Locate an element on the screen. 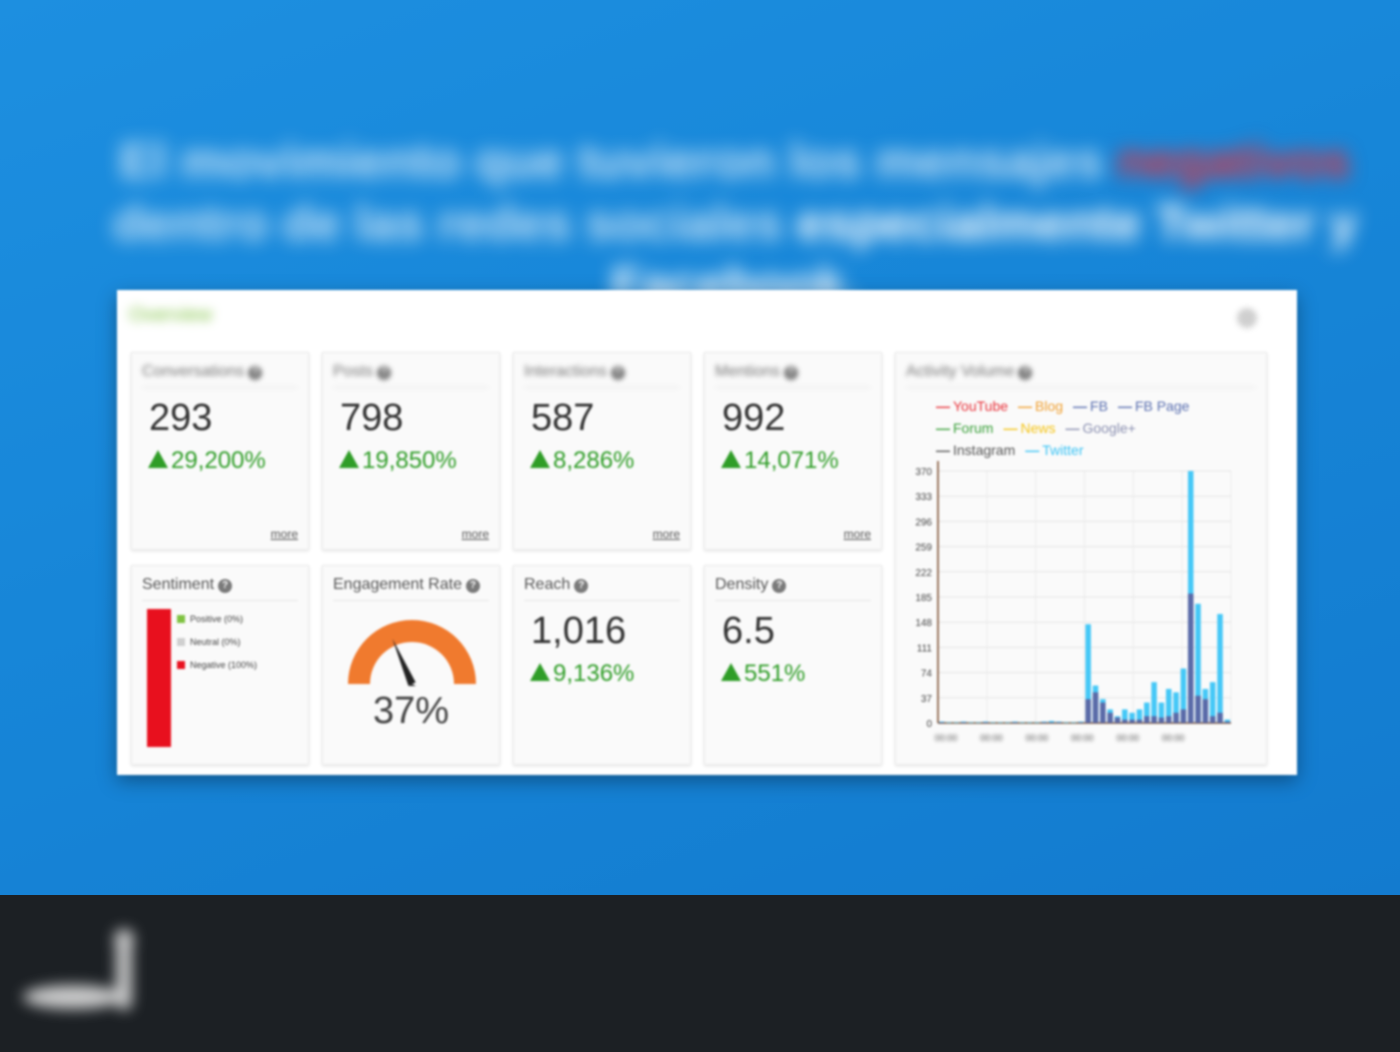 The height and width of the screenshot is (1052, 1400). kpi-card-header: Posts? is located at coordinates (411, 375).